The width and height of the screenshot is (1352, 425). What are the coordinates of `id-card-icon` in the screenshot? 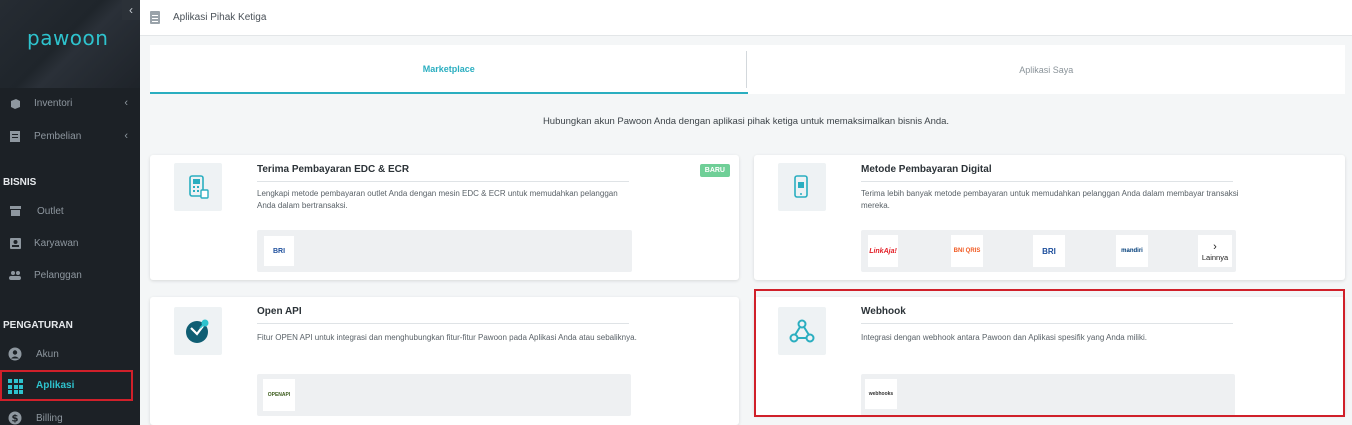 It's located at (15, 243).